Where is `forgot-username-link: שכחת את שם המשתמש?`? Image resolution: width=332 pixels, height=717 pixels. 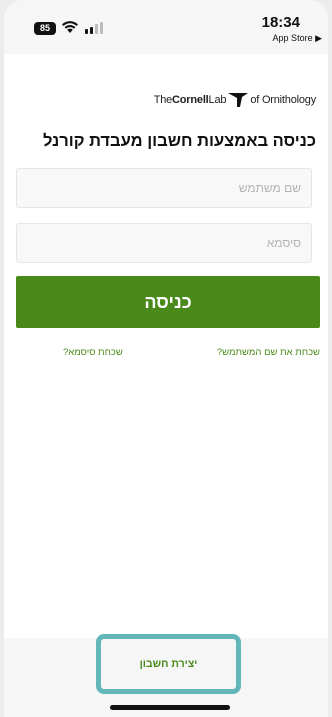 forgot-username-link: שכחת את שם המשתמש? is located at coordinates (268, 352).